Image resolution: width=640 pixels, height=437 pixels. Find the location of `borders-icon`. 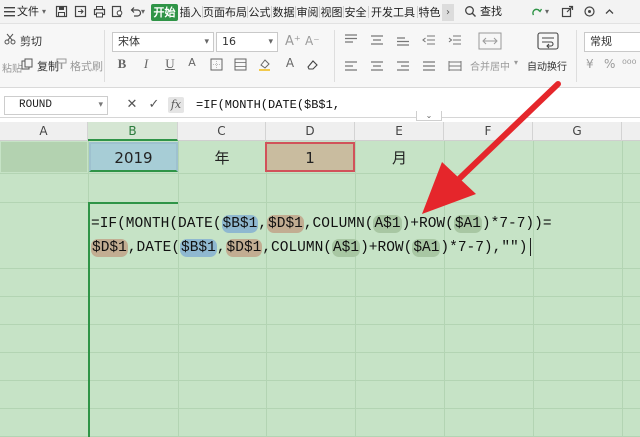

borders-icon is located at coordinates (216, 64).